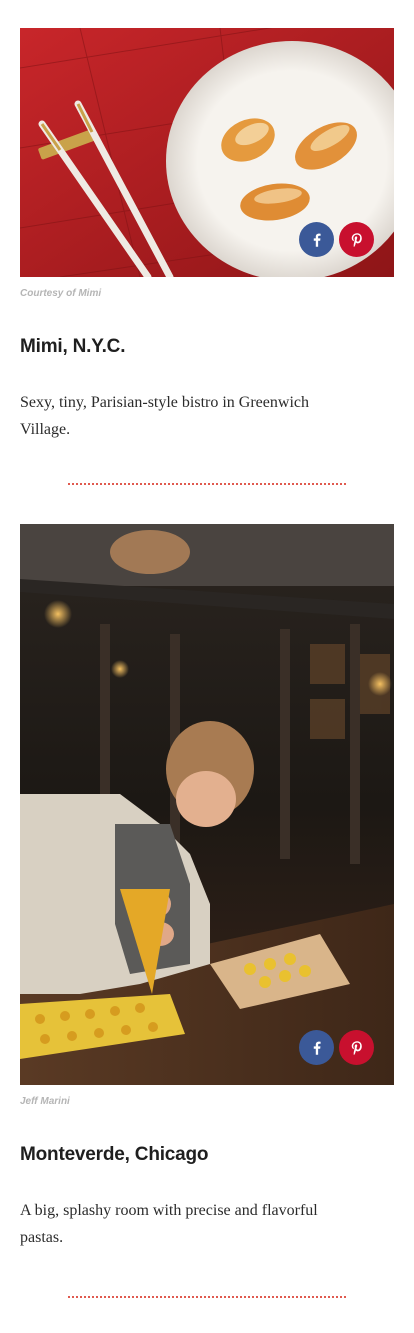 Image resolution: width=414 pixels, height=1333 pixels. Describe the element at coordinates (114, 1154) in the screenshot. I see `restaurant-title: Monteverde, Chicago` at that location.